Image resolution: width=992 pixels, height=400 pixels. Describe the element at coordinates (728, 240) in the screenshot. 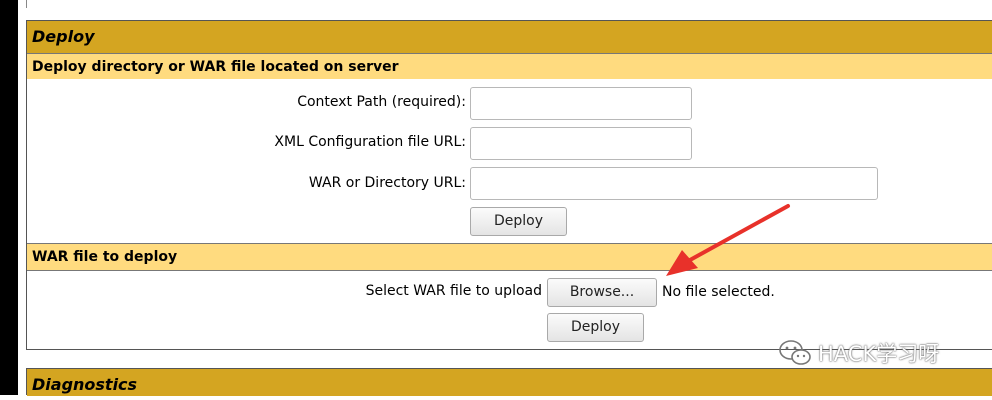

I see `annotation-arrow` at that location.